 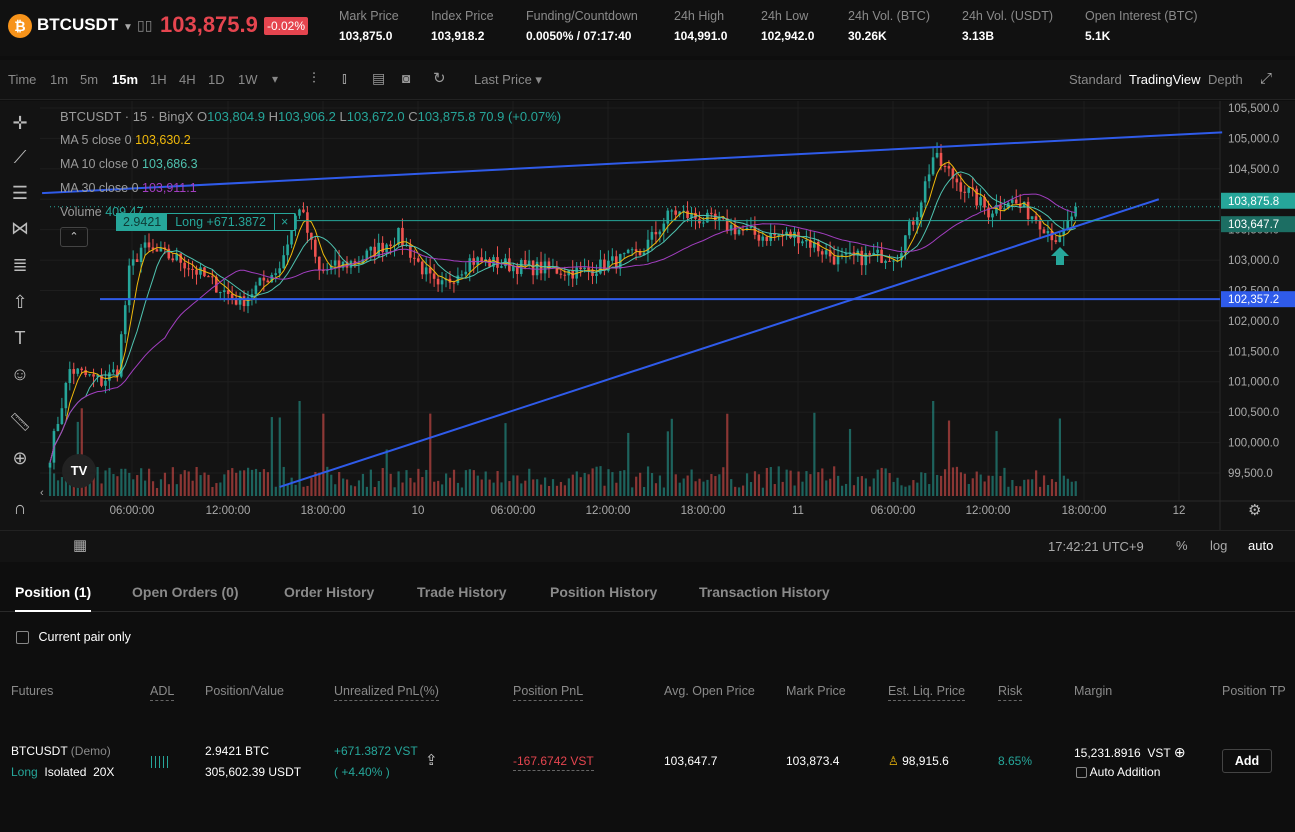 What do you see at coordinates (132, 511) in the screenshot?
I see `time-tick: 06:00:00` at bounding box center [132, 511].